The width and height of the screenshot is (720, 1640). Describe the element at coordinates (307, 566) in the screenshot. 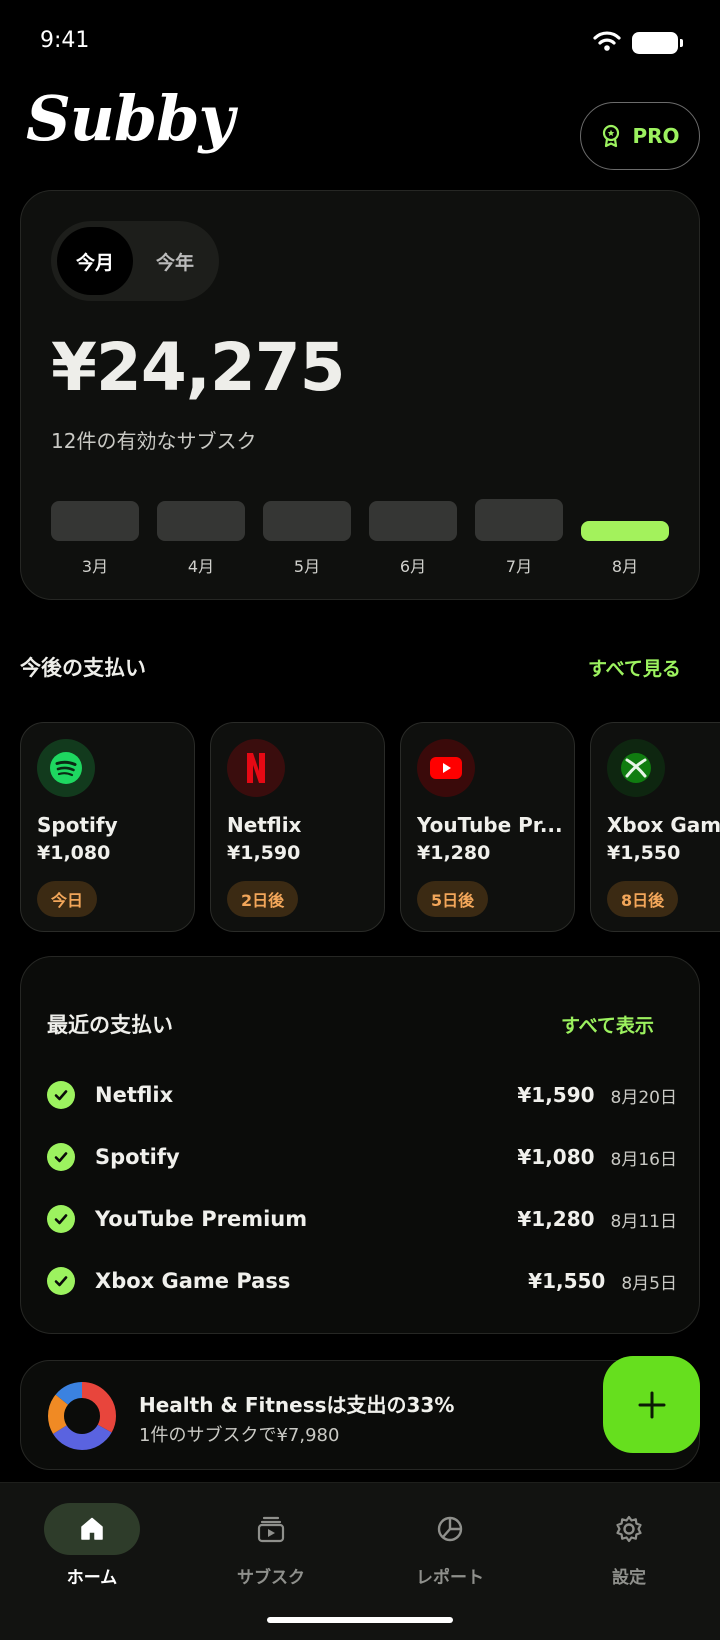

I see `month-label: 5月` at that location.